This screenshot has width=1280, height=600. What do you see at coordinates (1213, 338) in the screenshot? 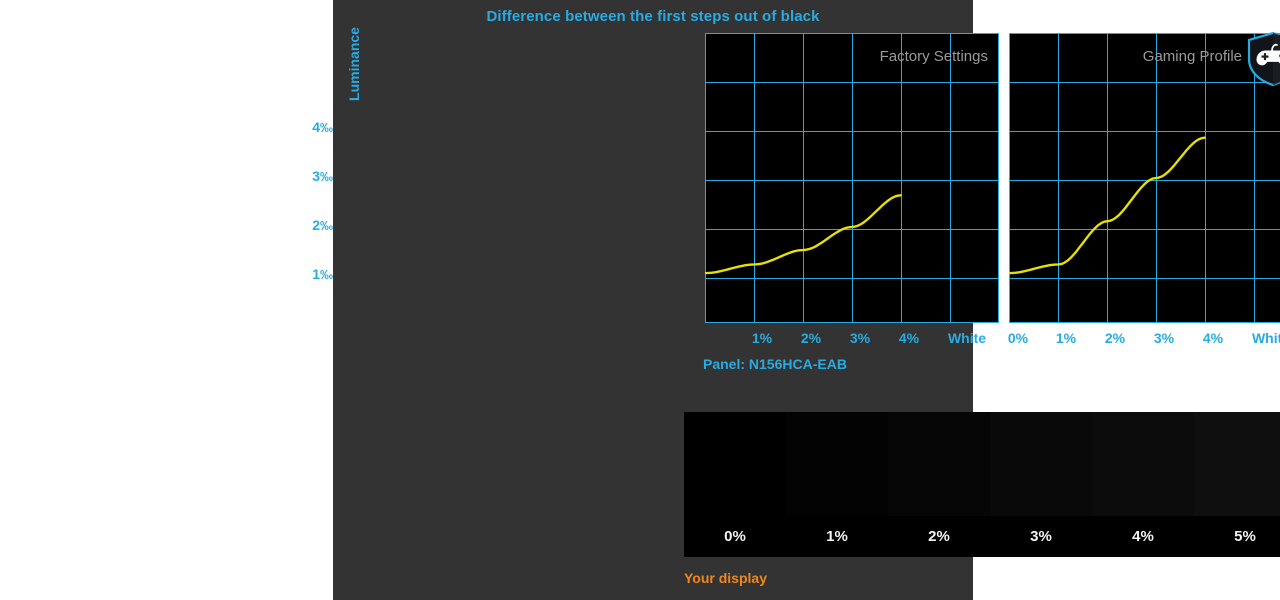
I see `x-tick-right-4: 4%` at bounding box center [1213, 338].